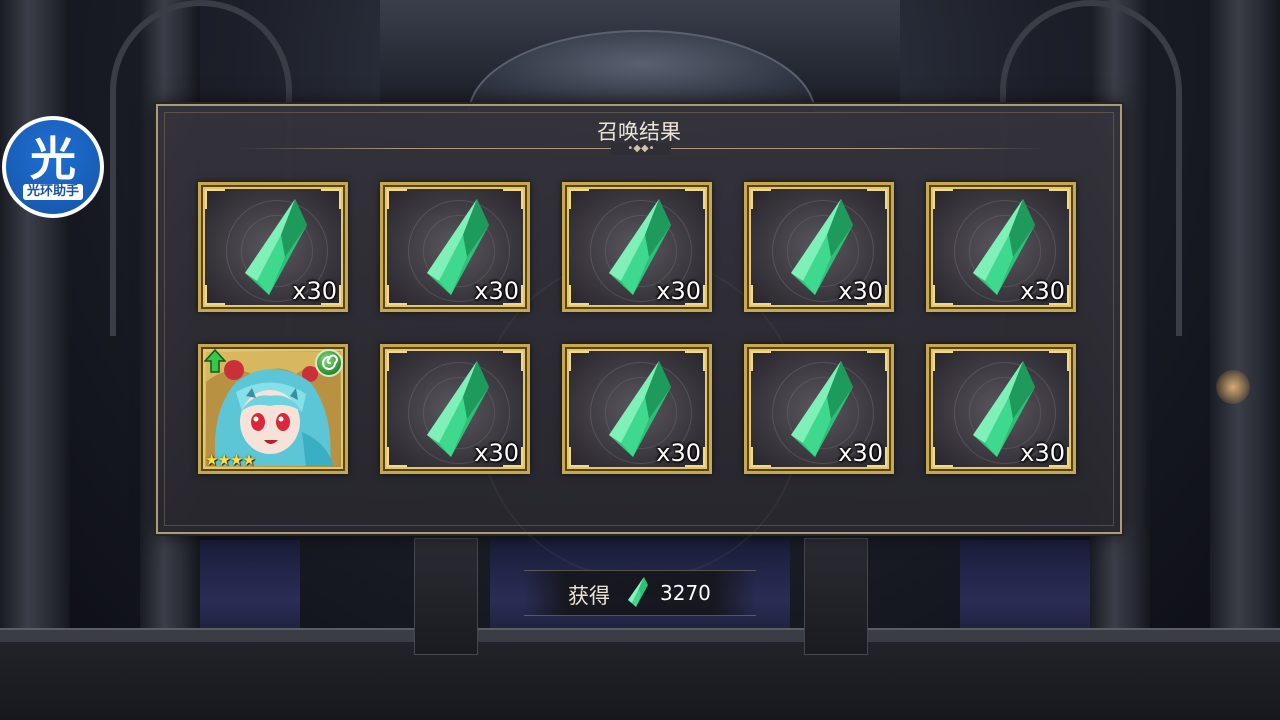  I want to click on helper-badge-label: 光环助手, so click(52, 192).